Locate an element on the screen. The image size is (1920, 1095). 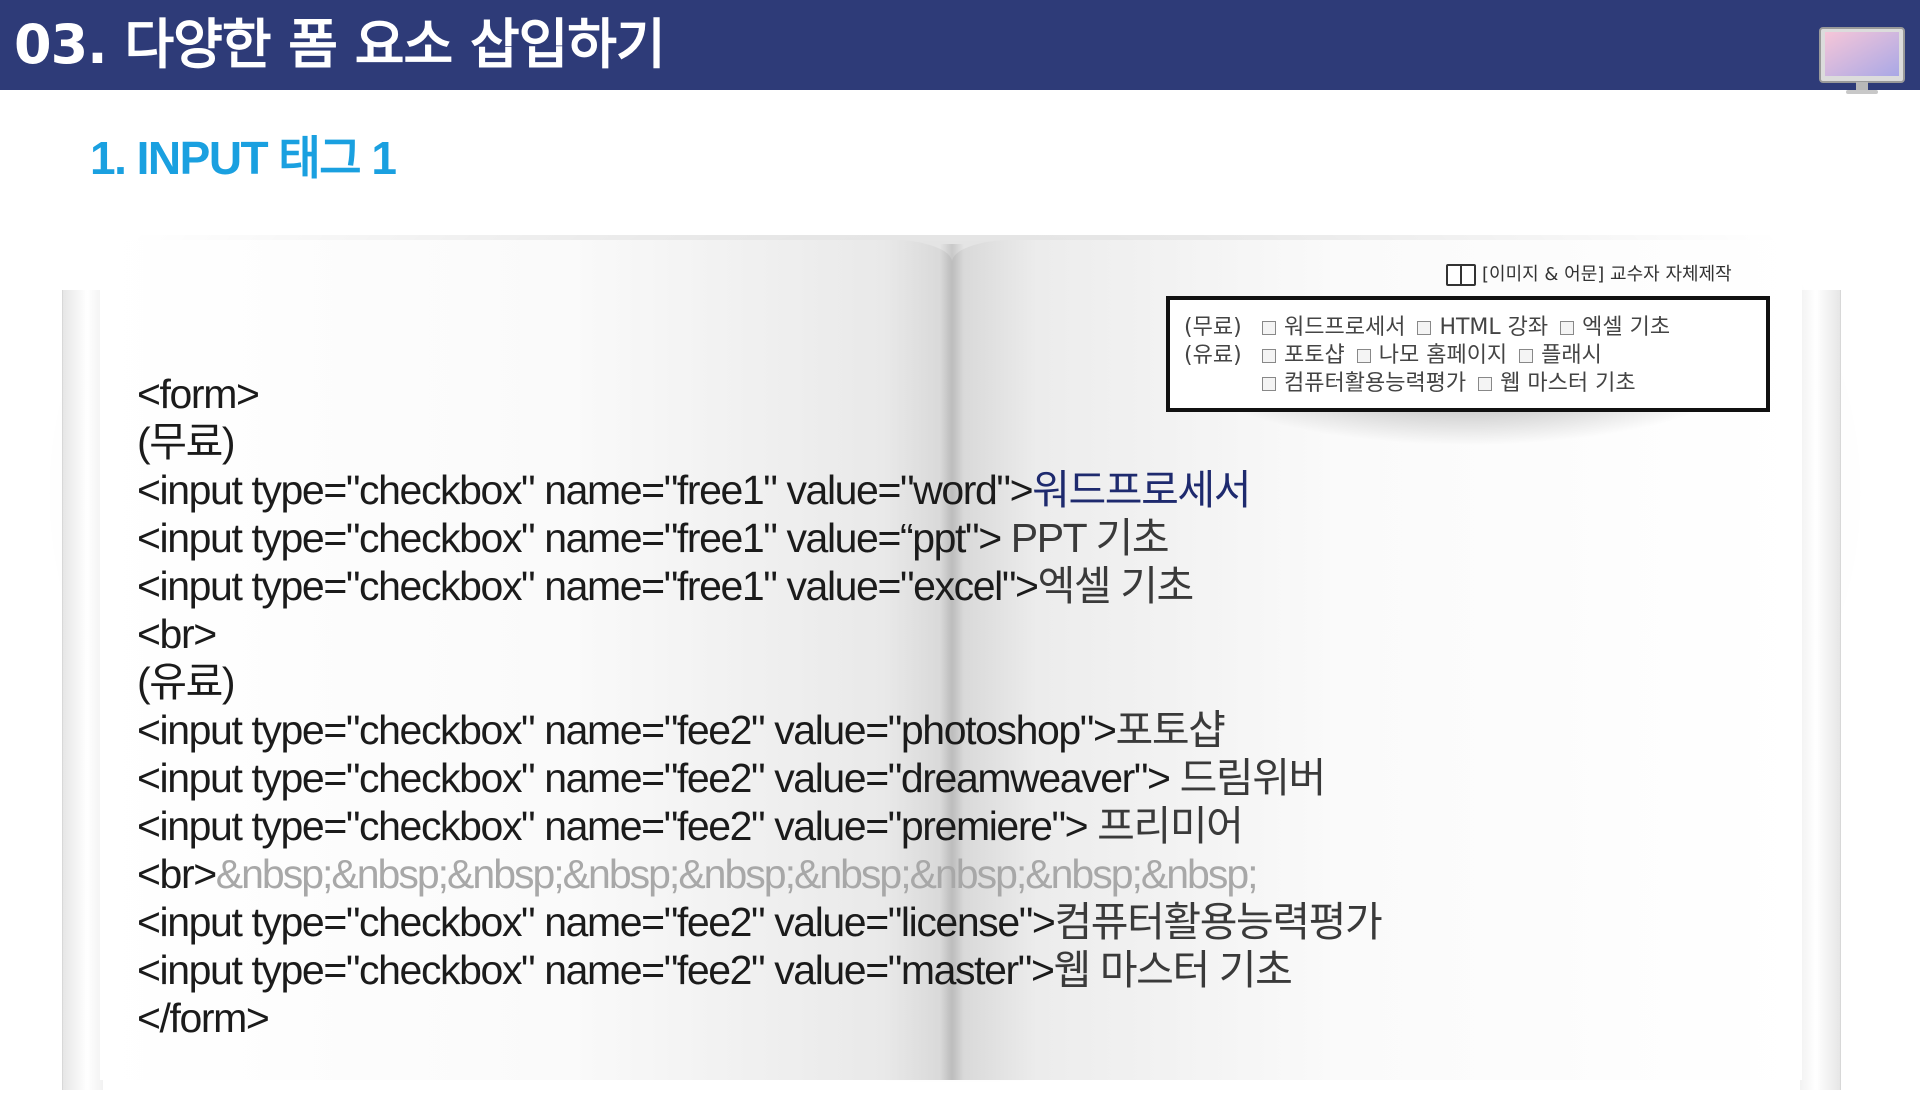
checkbox-label: 나모 홈페이지 is located at coordinates (1443, 355).